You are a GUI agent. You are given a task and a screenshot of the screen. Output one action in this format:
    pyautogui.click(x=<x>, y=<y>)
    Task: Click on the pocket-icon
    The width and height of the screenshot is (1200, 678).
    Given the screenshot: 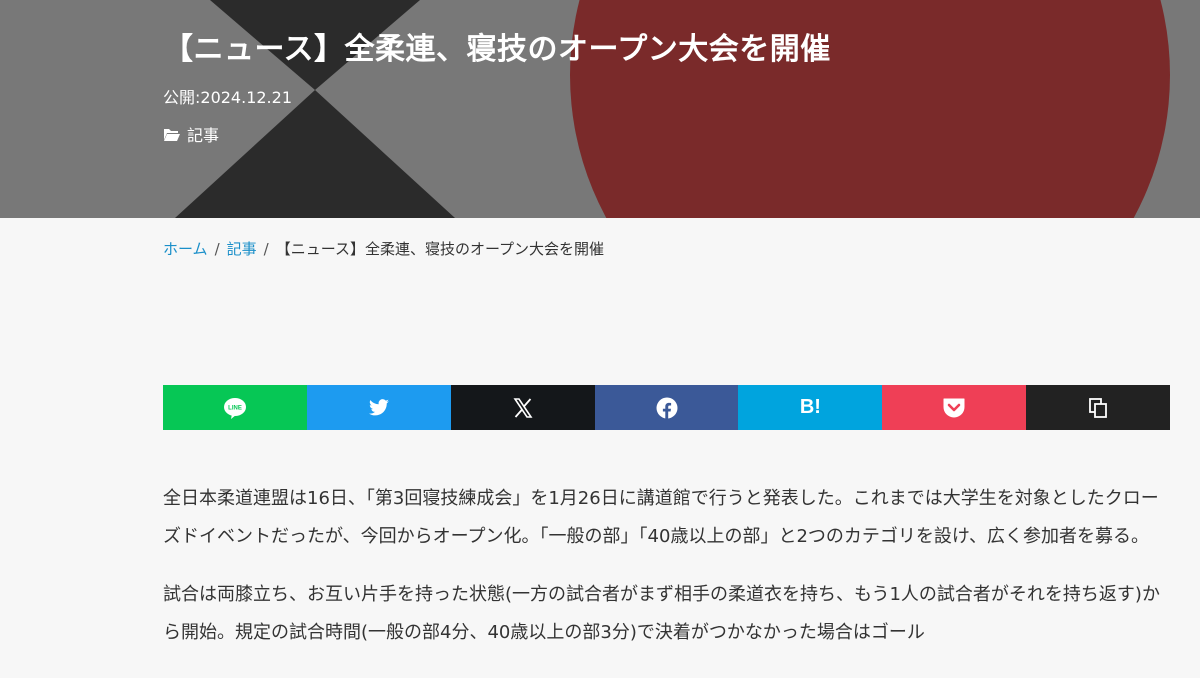 What is the action you would take?
    pyautogui.click(x=954, y=408)
    